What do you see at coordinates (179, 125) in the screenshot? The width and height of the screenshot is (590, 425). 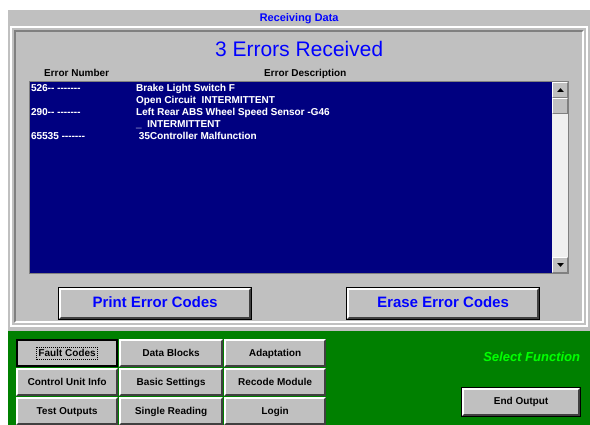 I see `error-description: _ INTERMITTENT` at bounding box center [179, 125].